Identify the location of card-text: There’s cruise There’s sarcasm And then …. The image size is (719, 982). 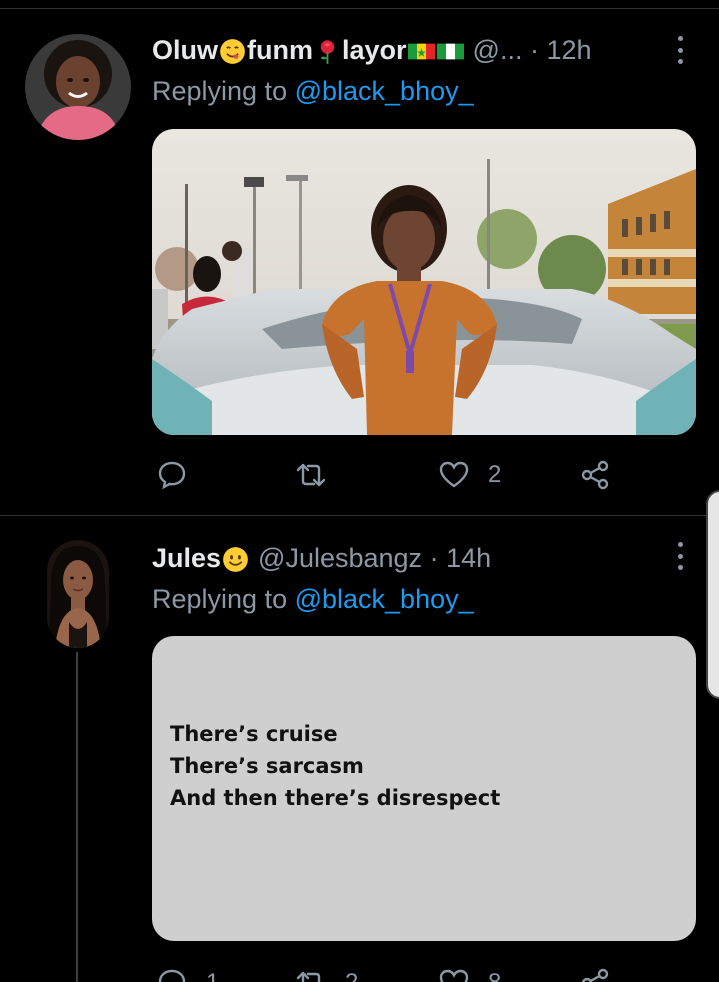
(335, 766).